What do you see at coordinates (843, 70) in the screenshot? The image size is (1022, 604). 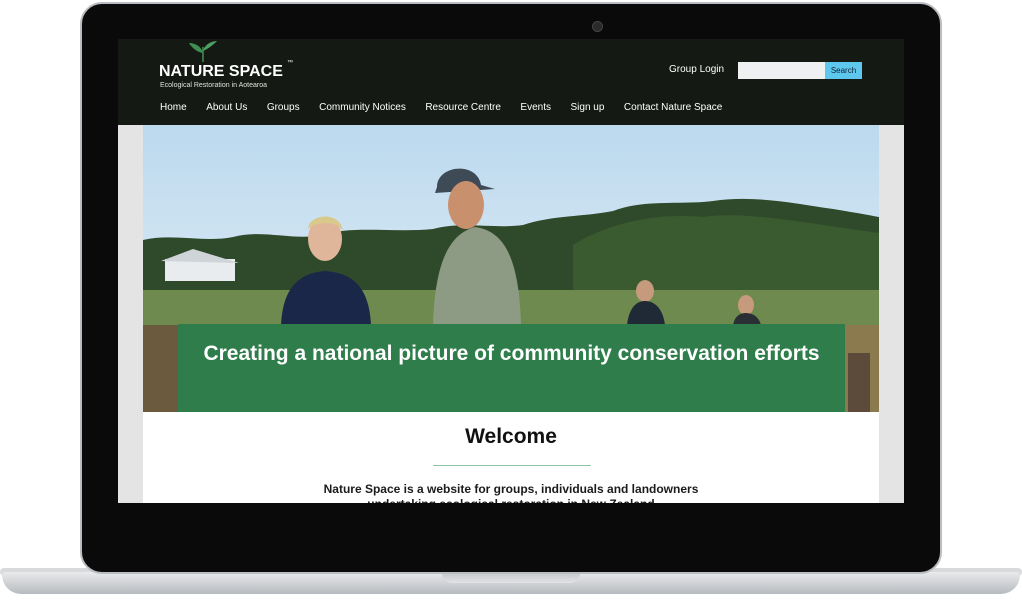 I see `search-button: Search` at bounding box center [843, 70].